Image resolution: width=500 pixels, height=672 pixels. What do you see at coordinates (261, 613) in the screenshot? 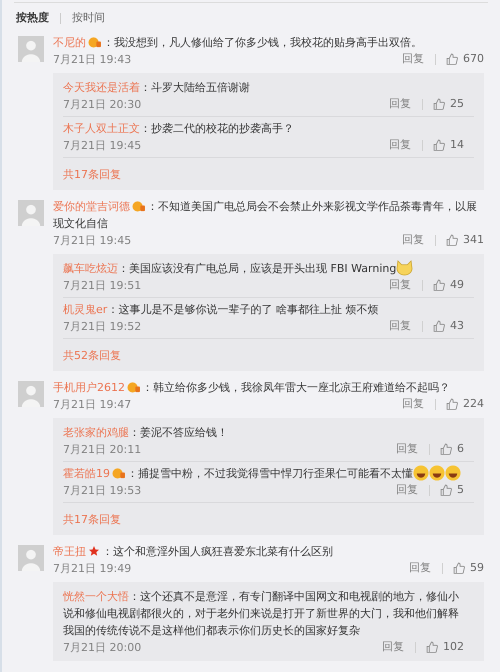
I see `comment-text: 恍然一个大悟：这个还真不是意淫，有专门翻译中国网文和电视剧的地方，修仙小说和修仙电视剧都很火的，对于老外们来说是打开了新世界的大门，我和他们解释我国的传统传说不是这样他们都表示你们历史长的国家好复杂` at bounding box center [261, 613].